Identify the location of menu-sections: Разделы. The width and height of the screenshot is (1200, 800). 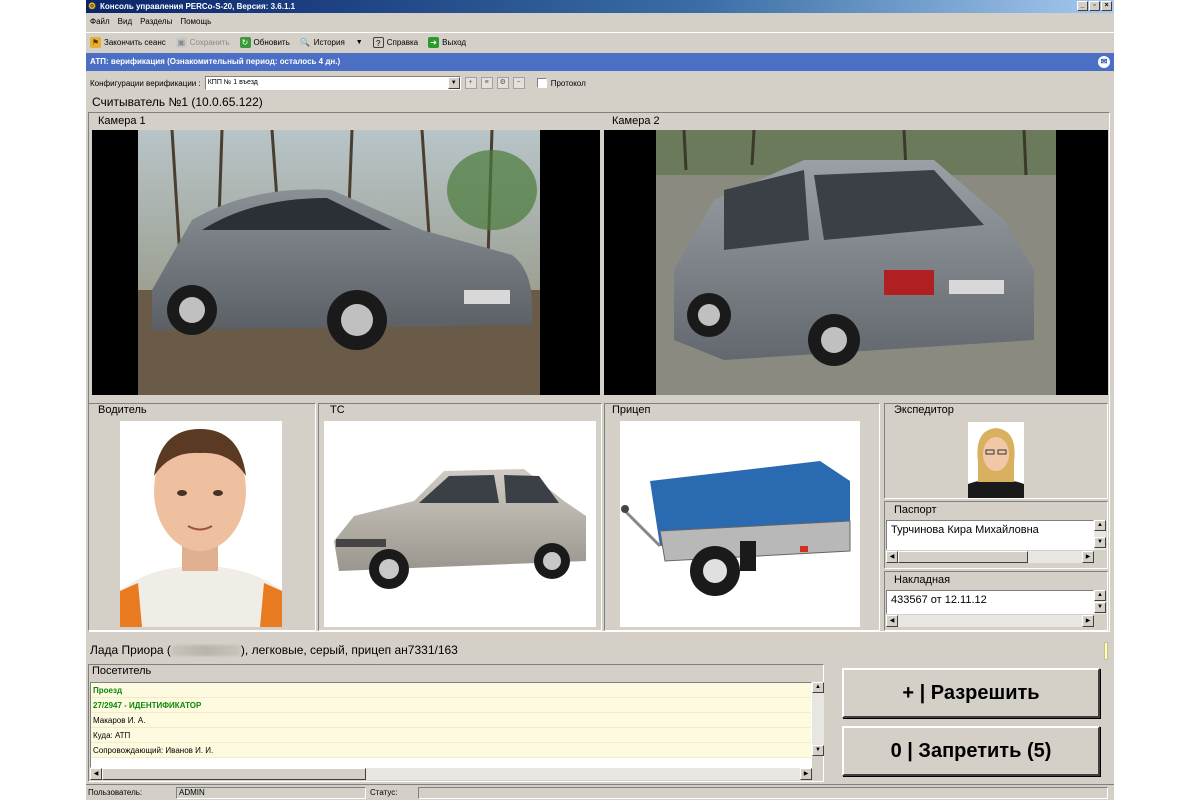
(156, 21).